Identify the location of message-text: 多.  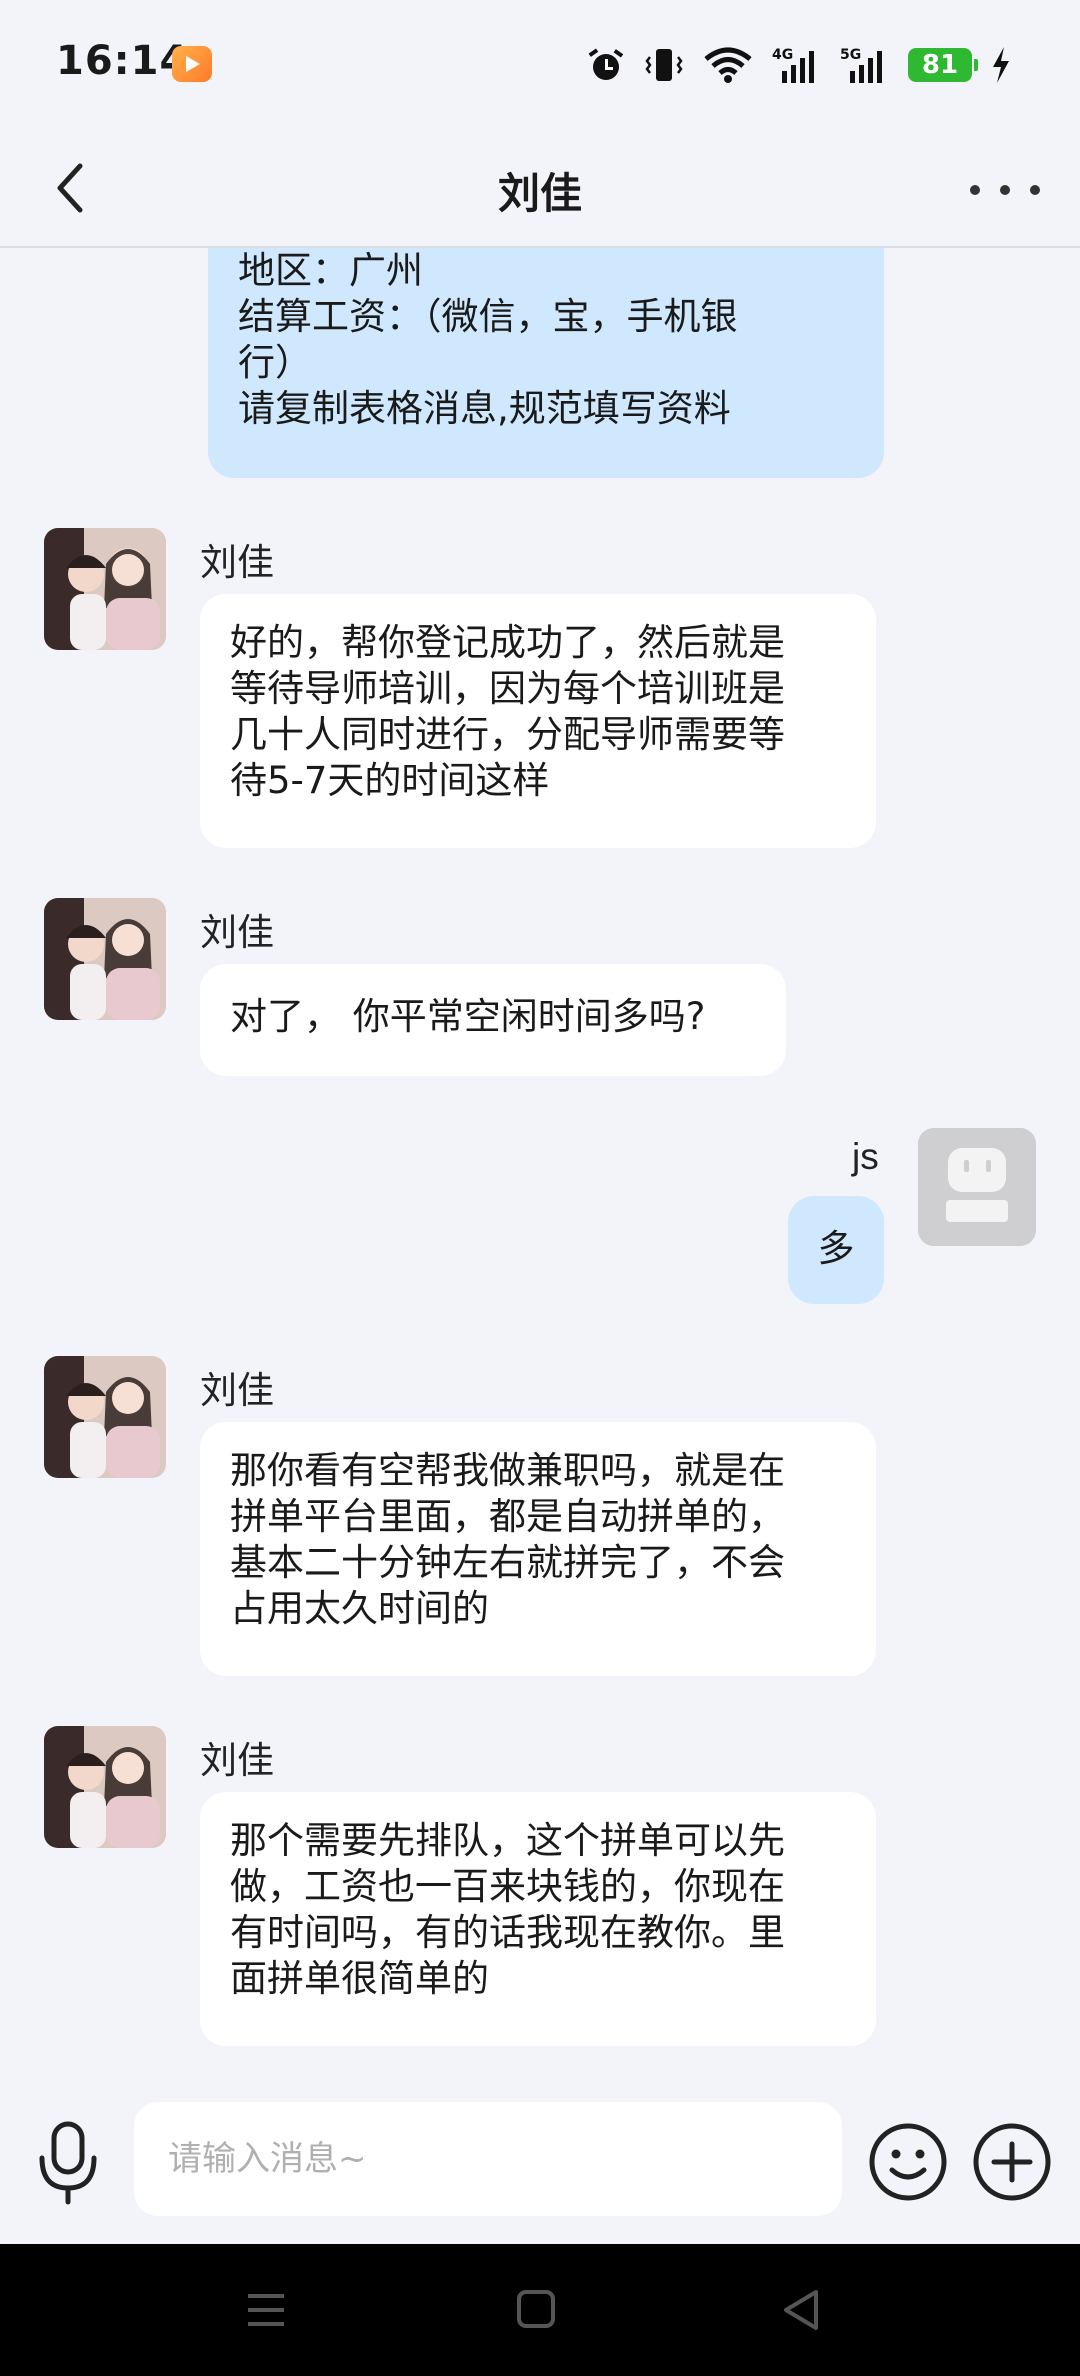
(836, 1248).